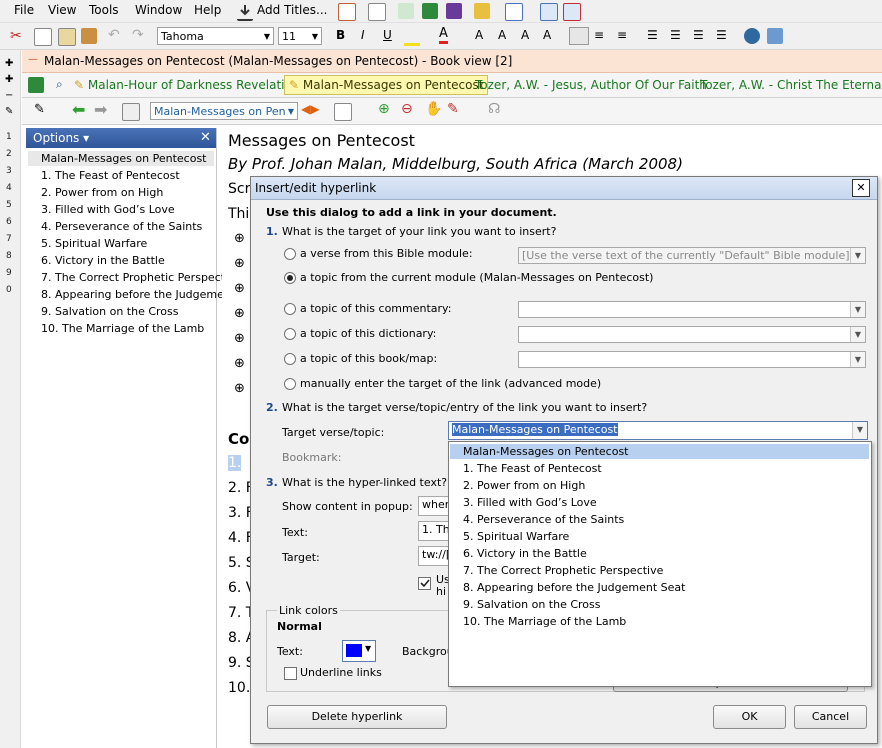 The width and height of the screenshot is (882, 748). Describe the element at coordinates (138, 35) in the screenshot. I see `redo-icon: ↷` at that location.